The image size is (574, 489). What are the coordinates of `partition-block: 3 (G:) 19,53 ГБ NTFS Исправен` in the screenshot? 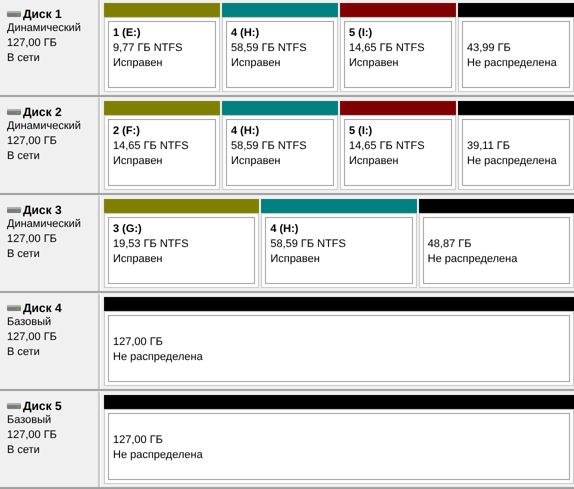 It's located at (182, 250).